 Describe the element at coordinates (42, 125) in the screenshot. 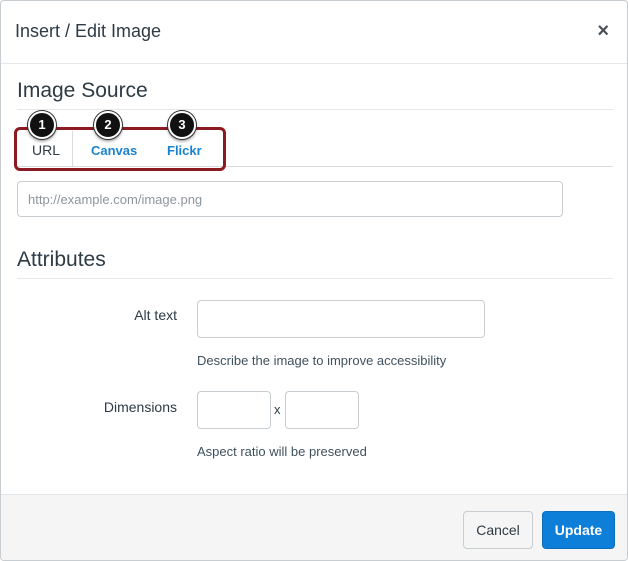

I see `callout-badge-1: 1` at that location.